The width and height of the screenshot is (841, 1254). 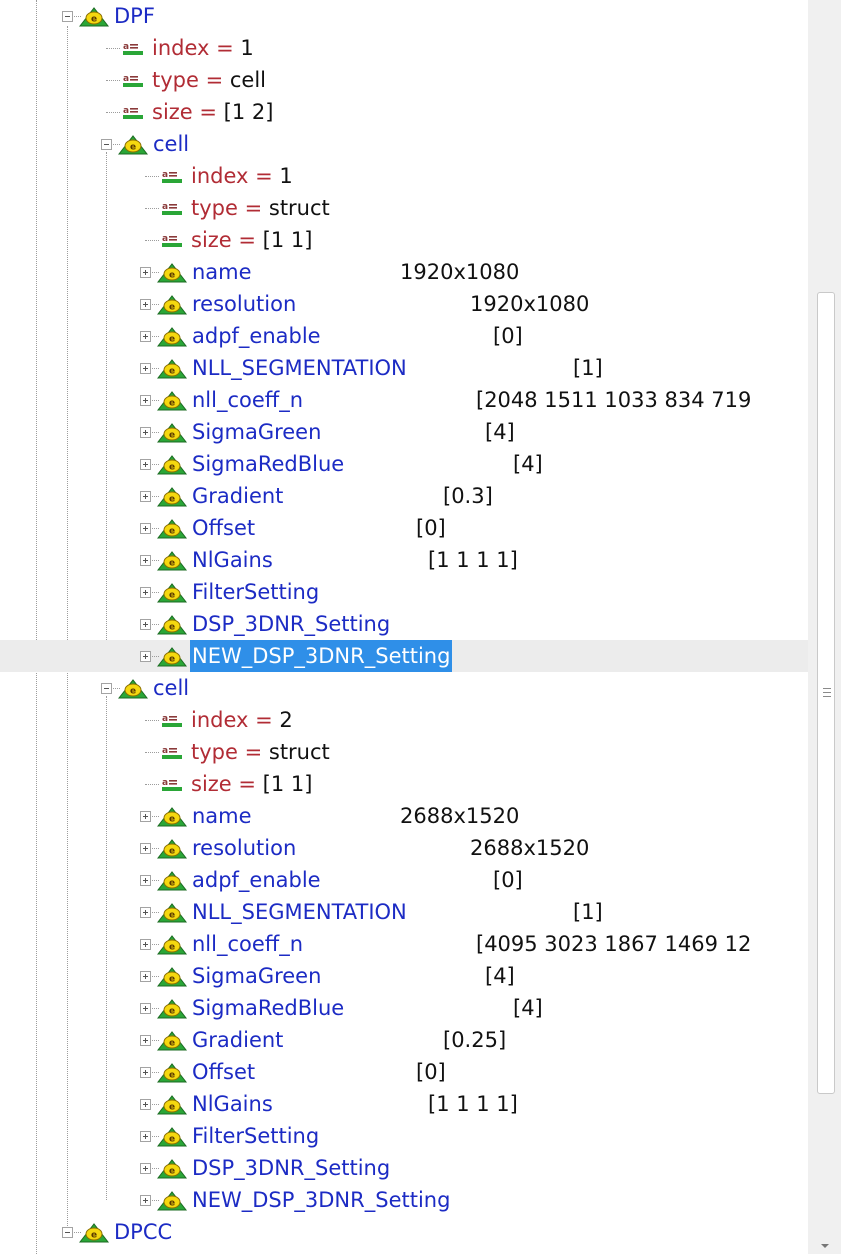 What do you see at coordinates (299, 368) in the screenshot?
I see `struct-name-label: NLL_SEGMENTATION` at bounding box center [299, 368].